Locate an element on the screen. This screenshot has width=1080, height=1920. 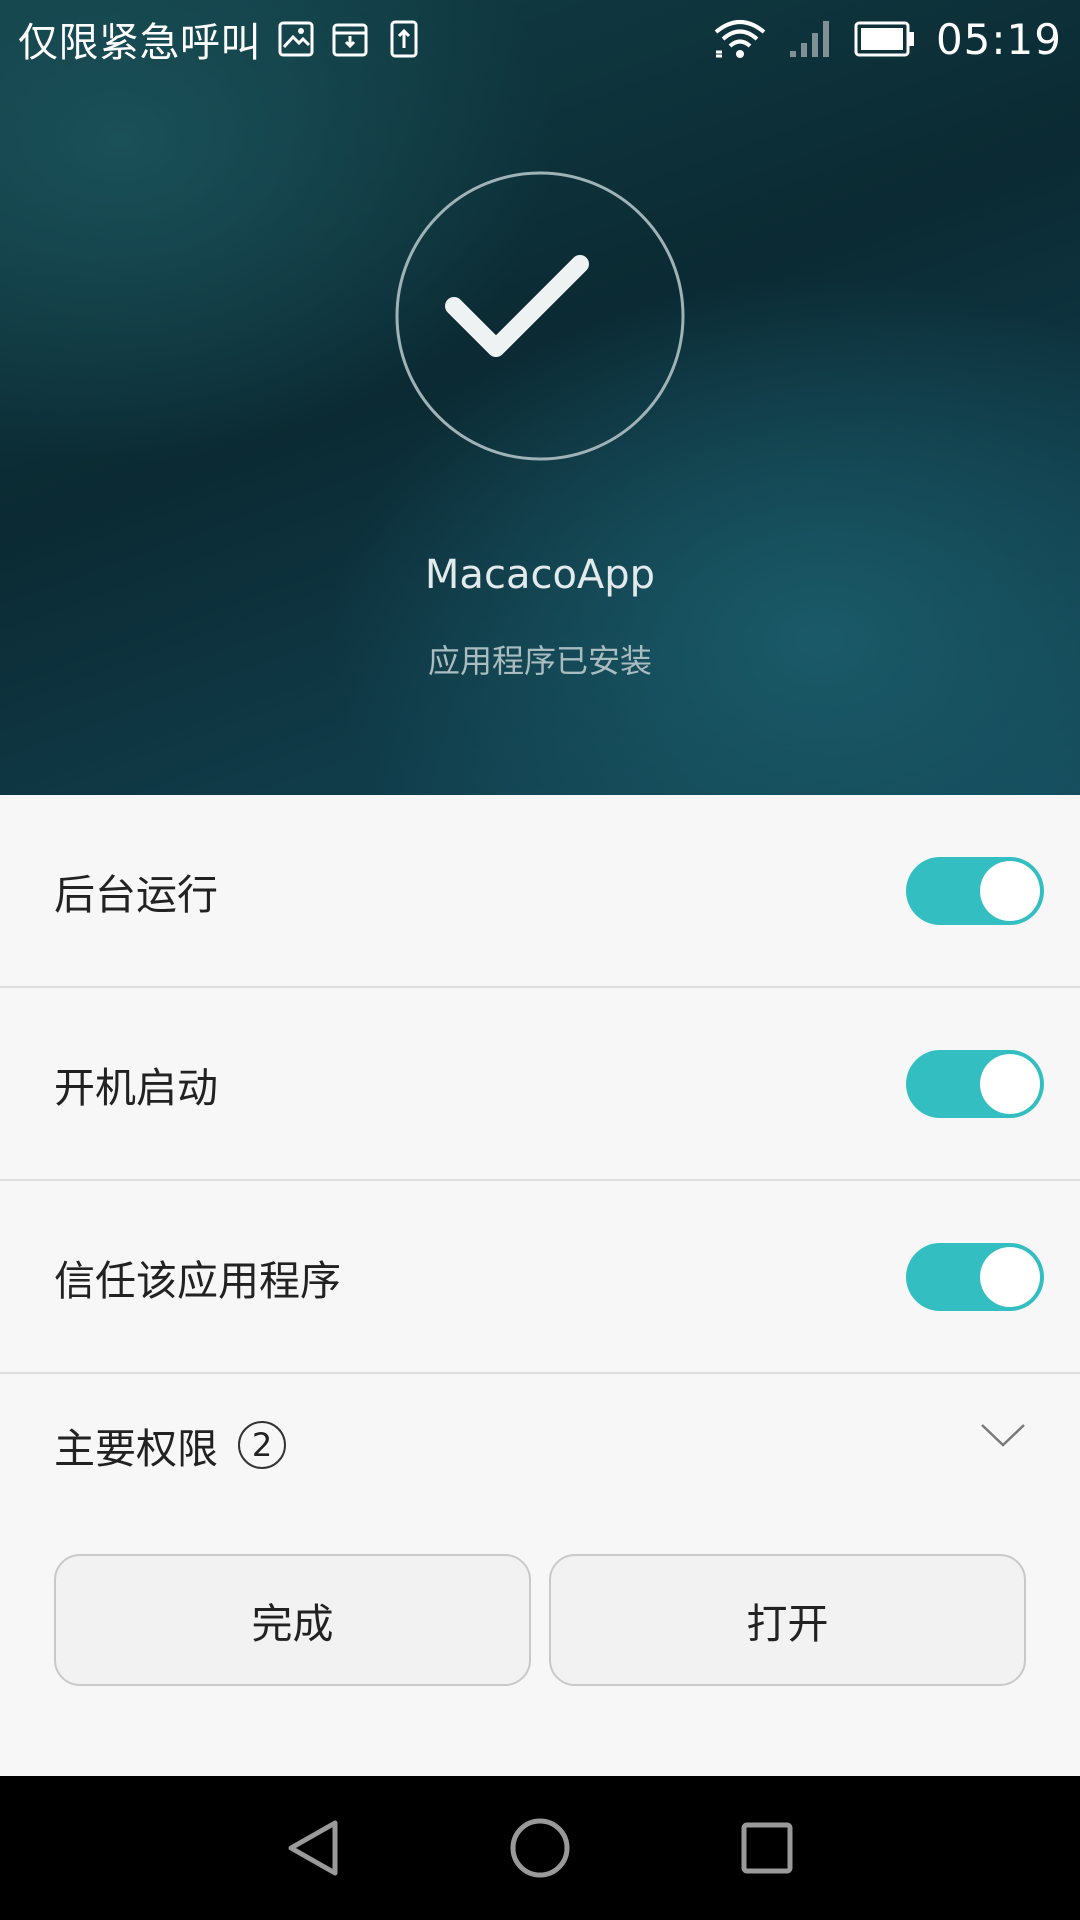
check-icon is located at coordinates (540, 316).